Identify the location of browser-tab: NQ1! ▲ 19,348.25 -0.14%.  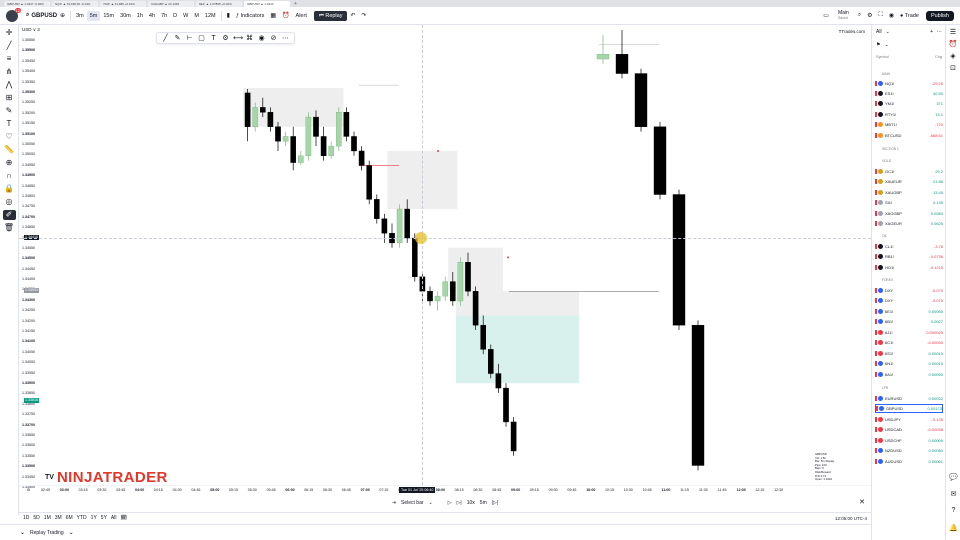
(75, 3).